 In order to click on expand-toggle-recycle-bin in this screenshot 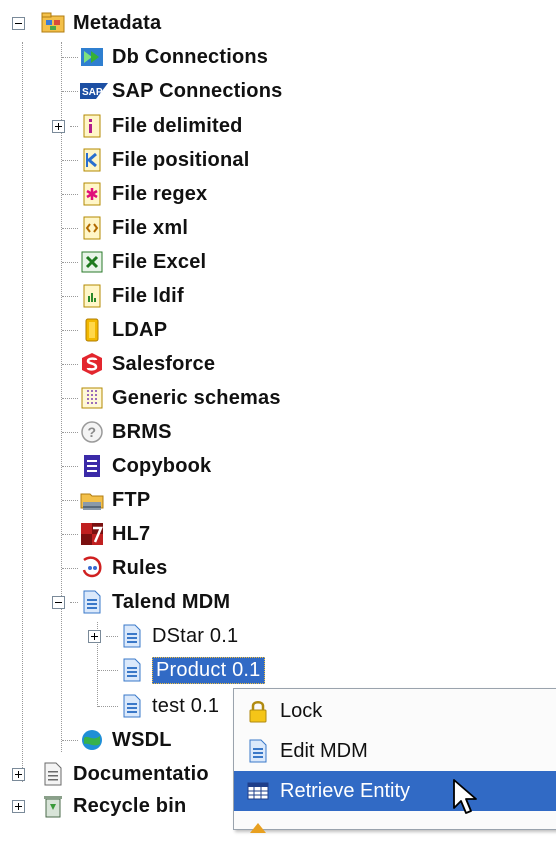, I will do `click(18, 806)`.